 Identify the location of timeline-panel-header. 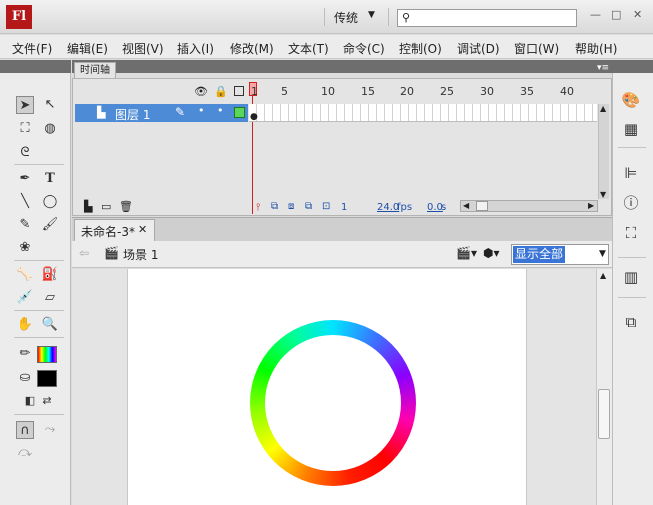
(342, 66).